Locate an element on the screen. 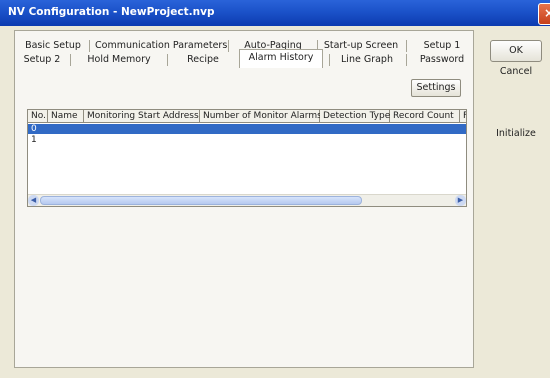 The width and height of the screenshot is (550, 378). close-button: × is located at coordinates (544, 14).